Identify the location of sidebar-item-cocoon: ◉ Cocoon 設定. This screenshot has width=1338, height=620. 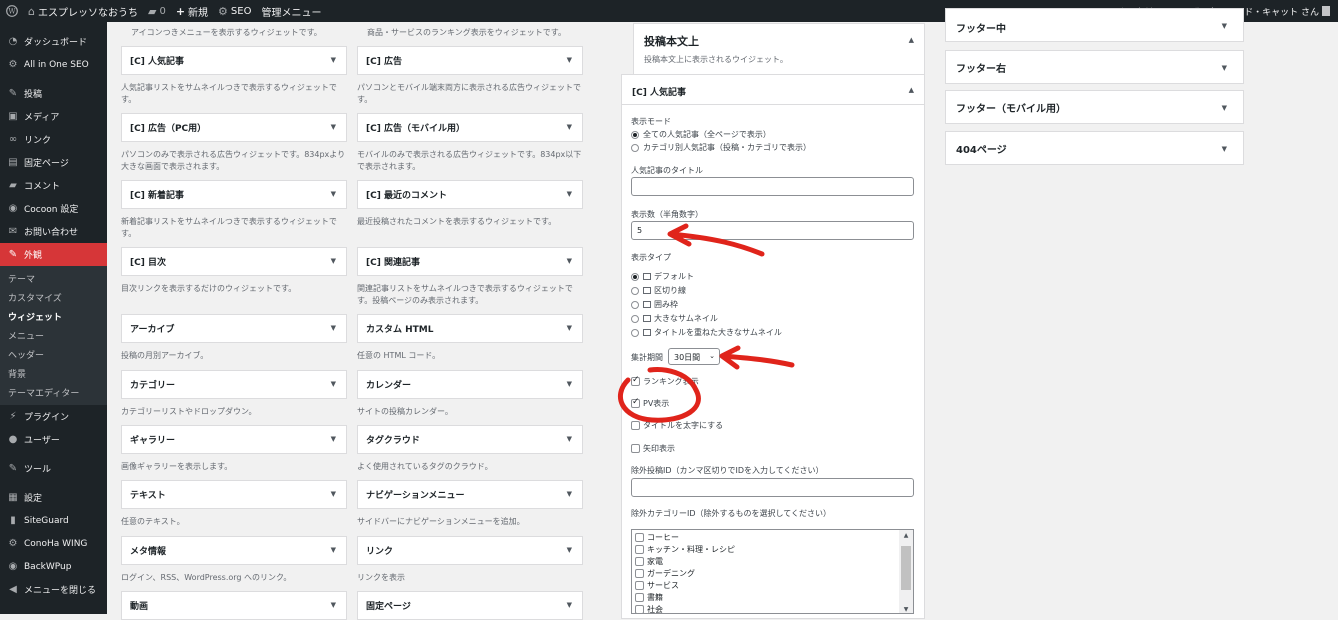
(53, 208).